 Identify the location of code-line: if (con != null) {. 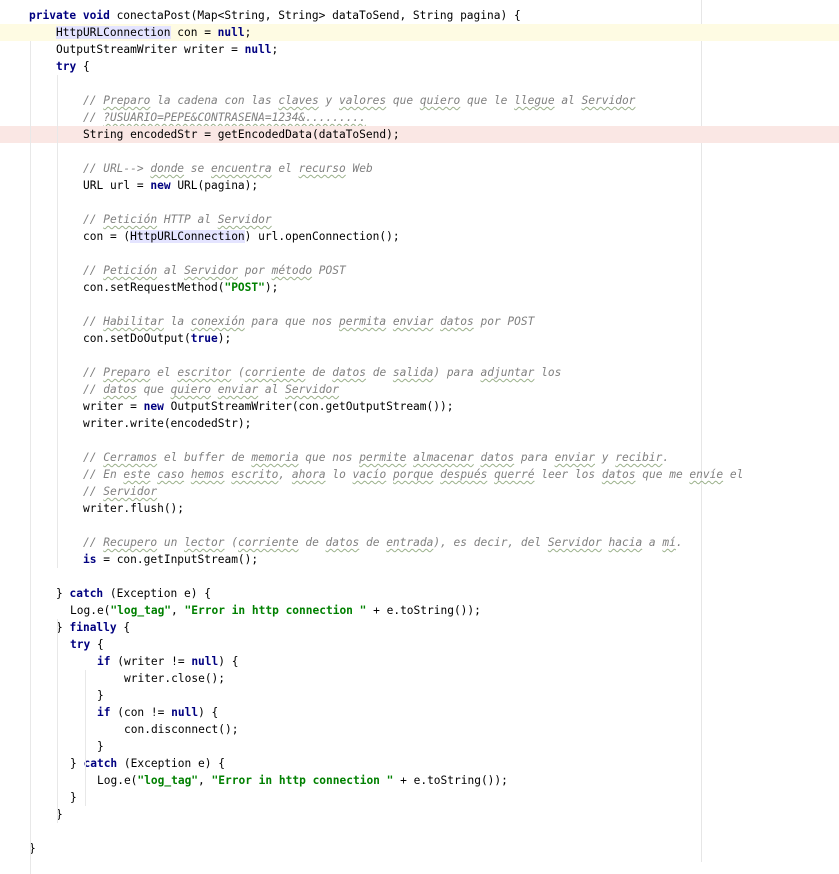
(419, 712).